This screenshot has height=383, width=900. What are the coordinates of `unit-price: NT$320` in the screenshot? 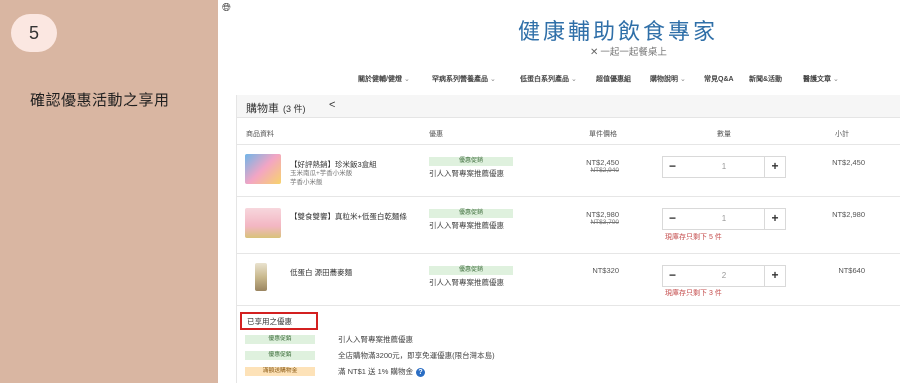 It's located at (605, 270).